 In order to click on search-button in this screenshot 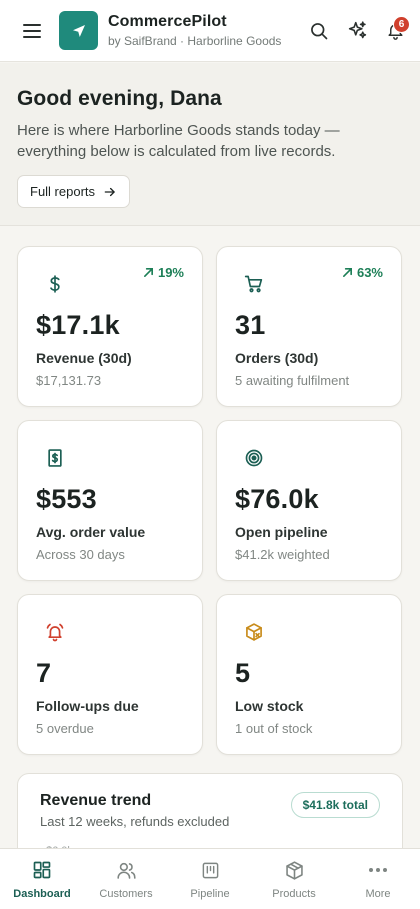, I will do `click(319, 31)`.